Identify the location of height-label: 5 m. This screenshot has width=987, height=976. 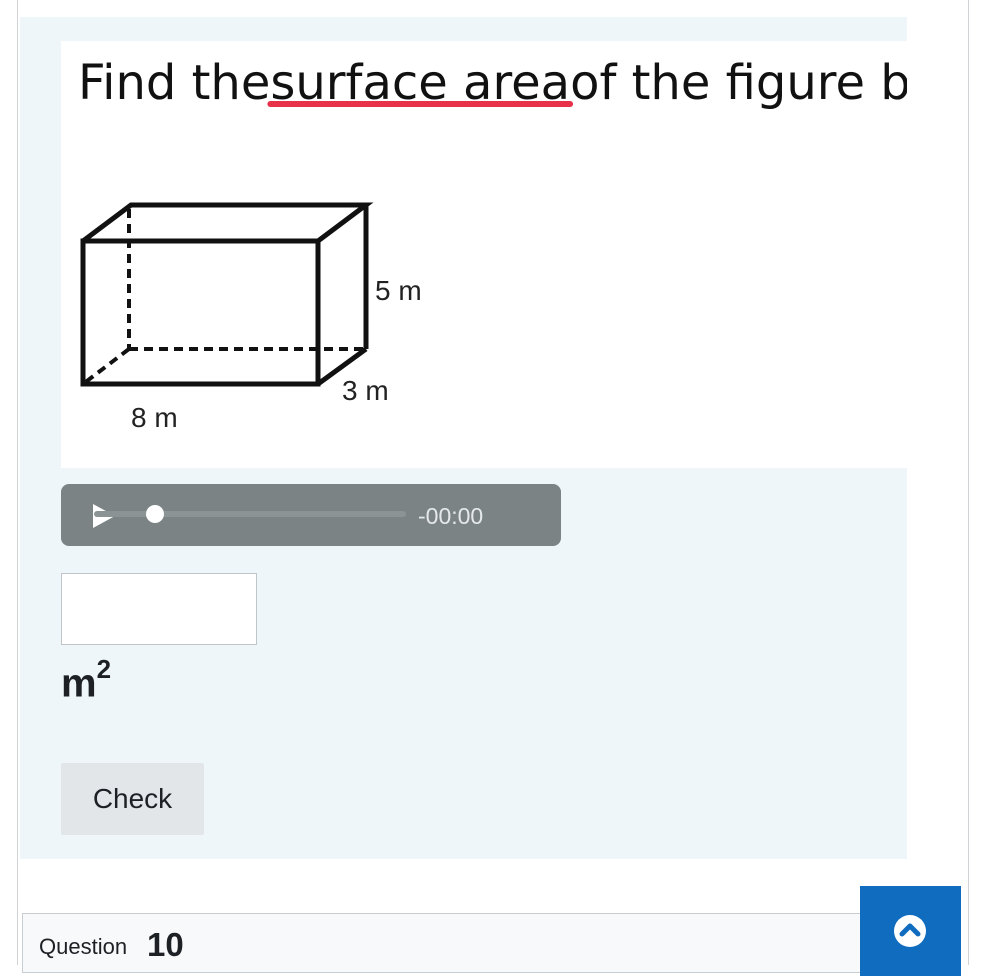
(398, 290).